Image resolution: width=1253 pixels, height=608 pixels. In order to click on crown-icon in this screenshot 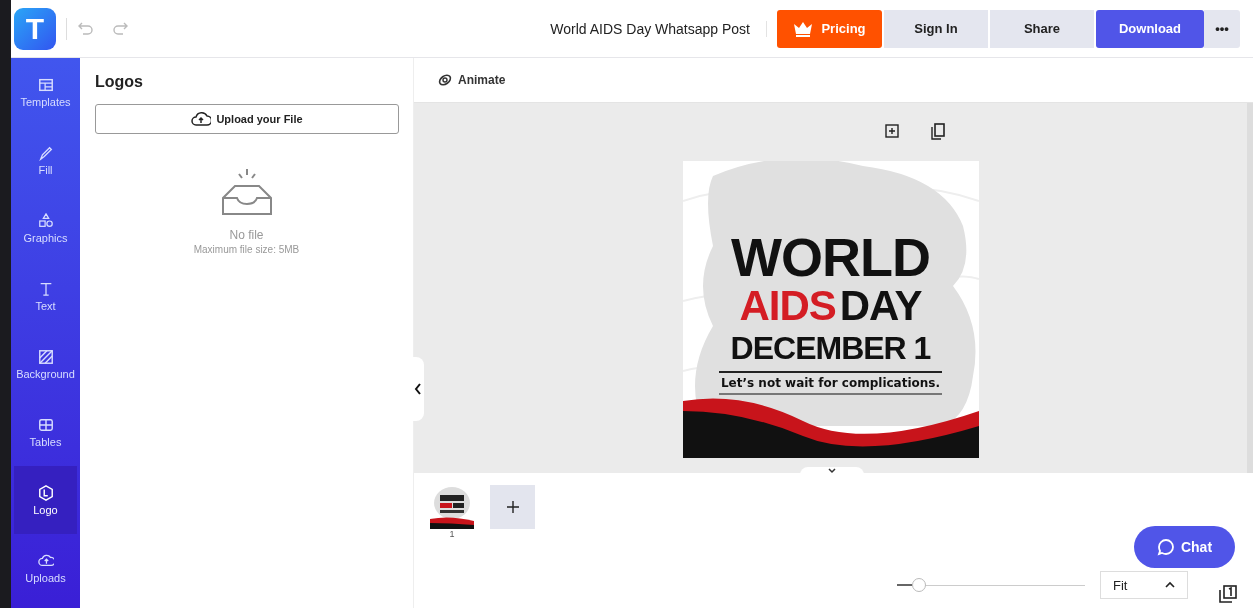, I will do `click(803, 28)`.